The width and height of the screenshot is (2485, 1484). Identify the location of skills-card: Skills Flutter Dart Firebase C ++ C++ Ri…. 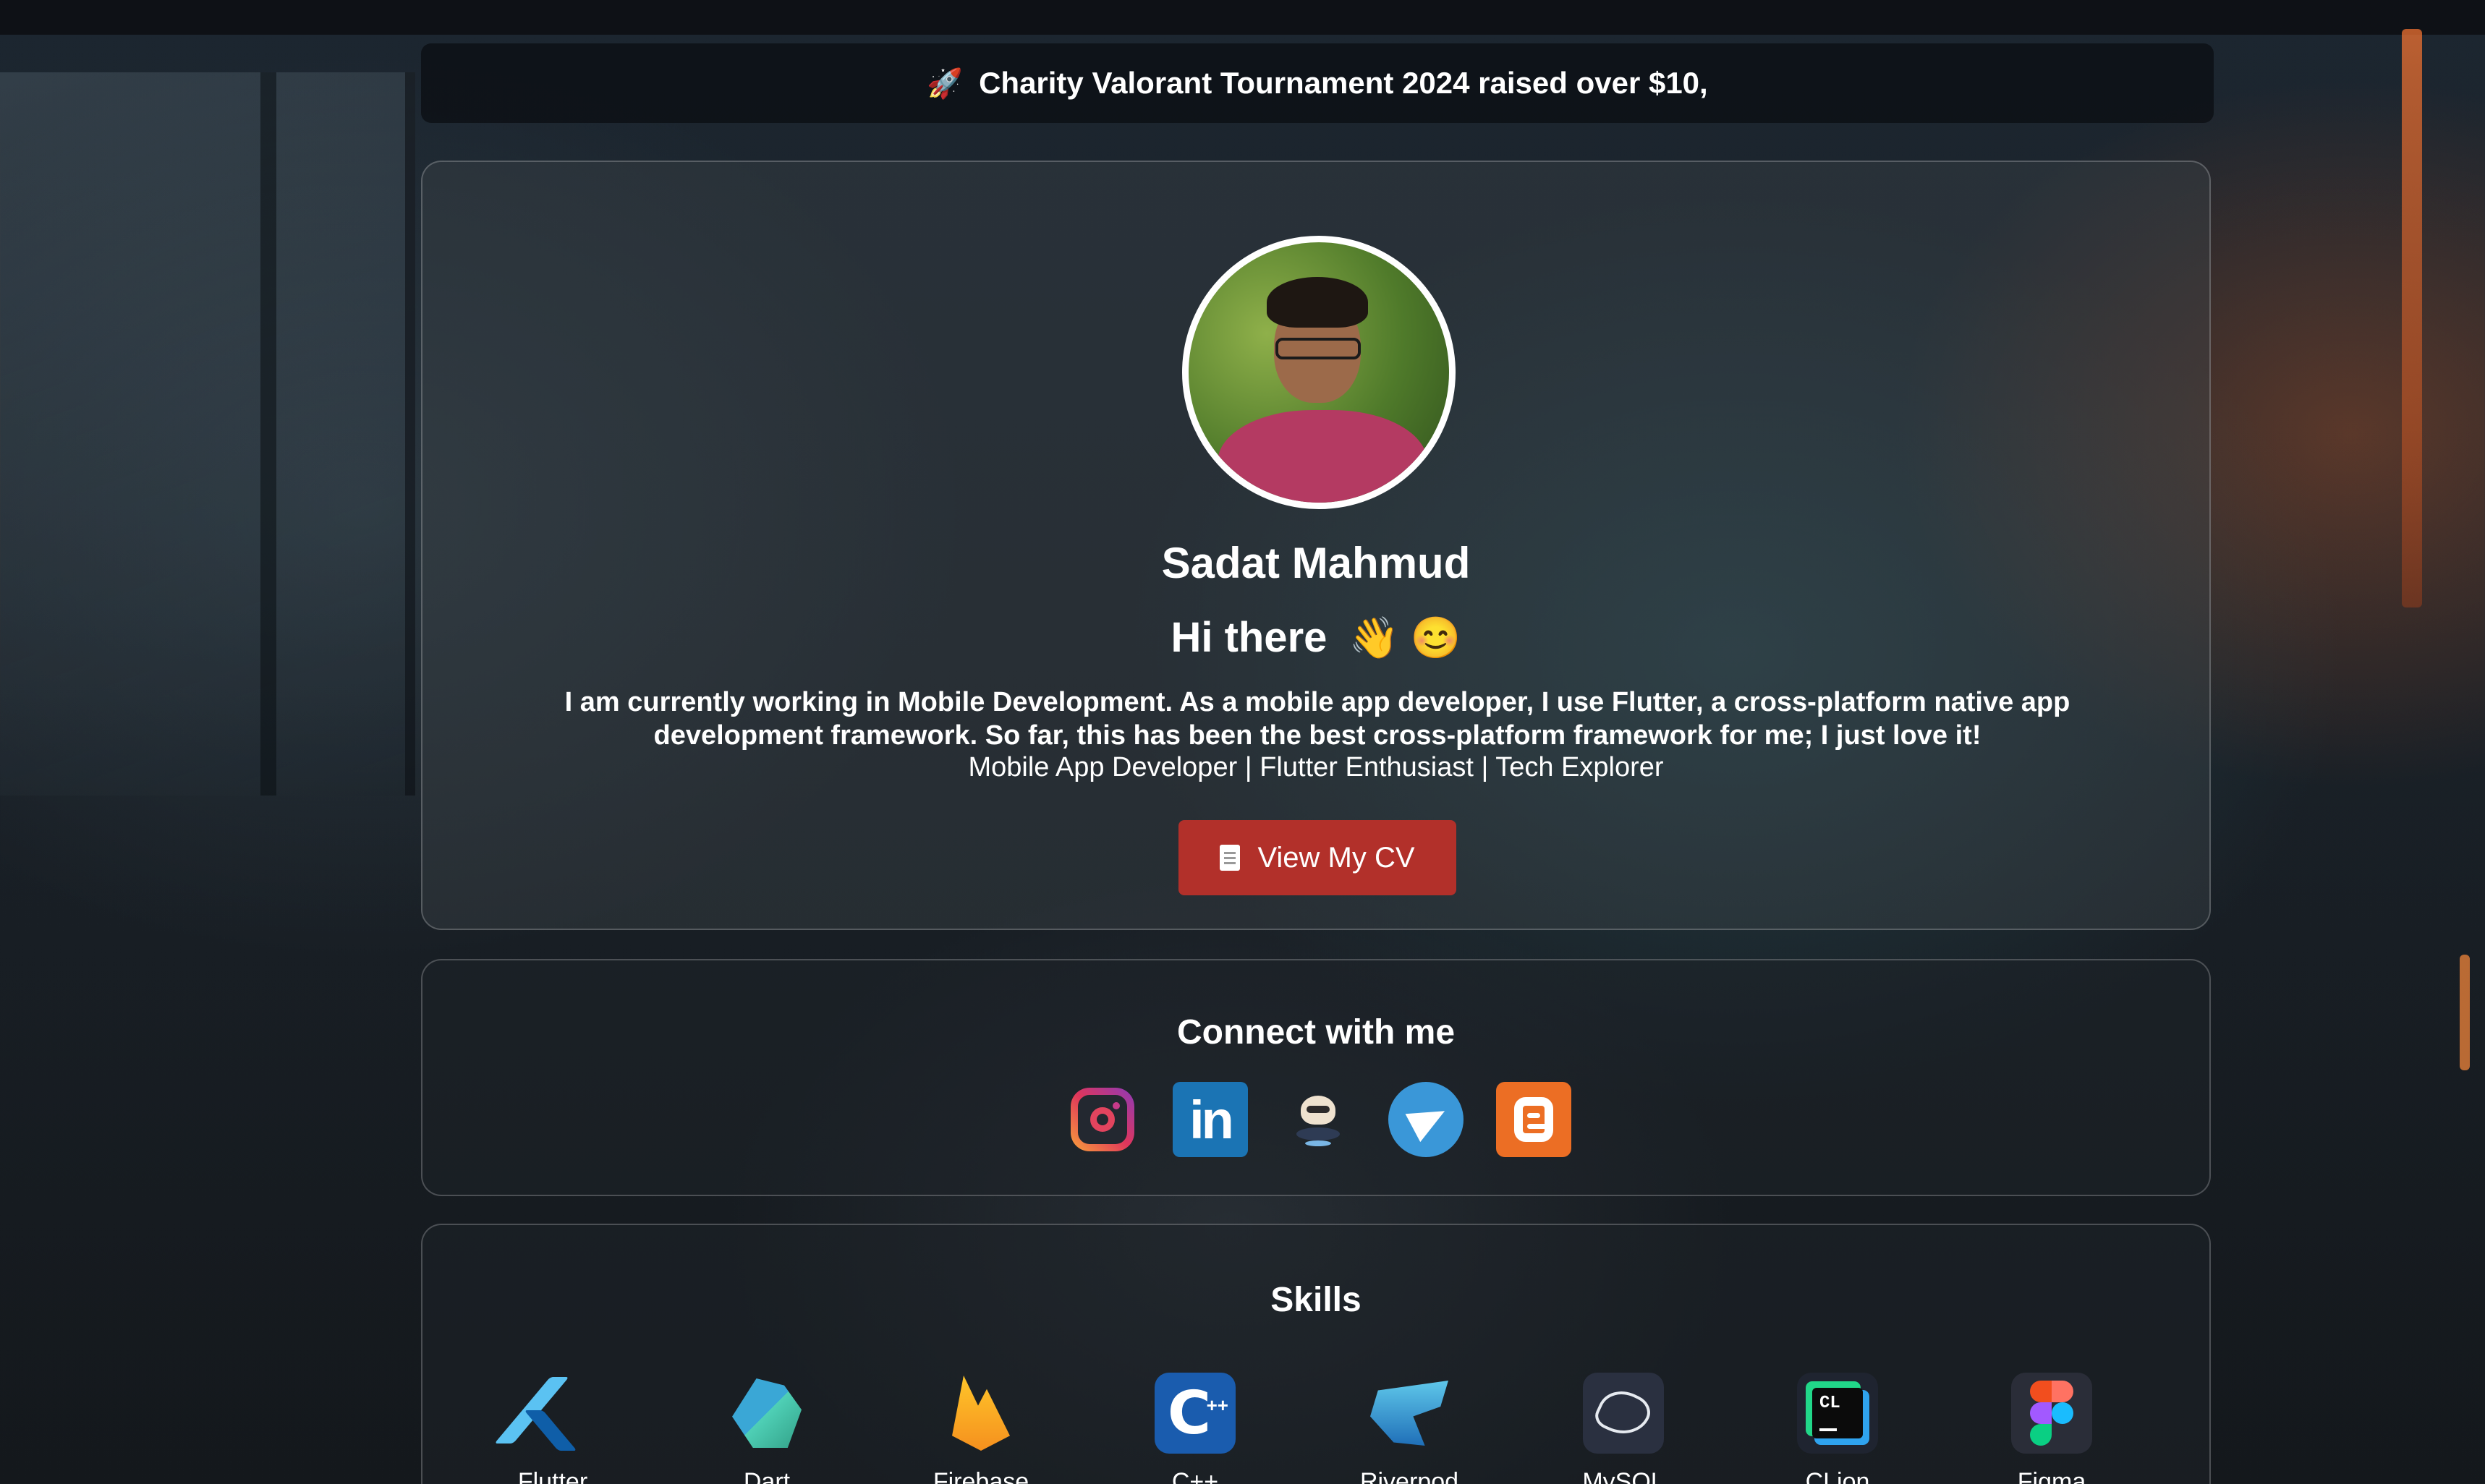
(1316, 1354).